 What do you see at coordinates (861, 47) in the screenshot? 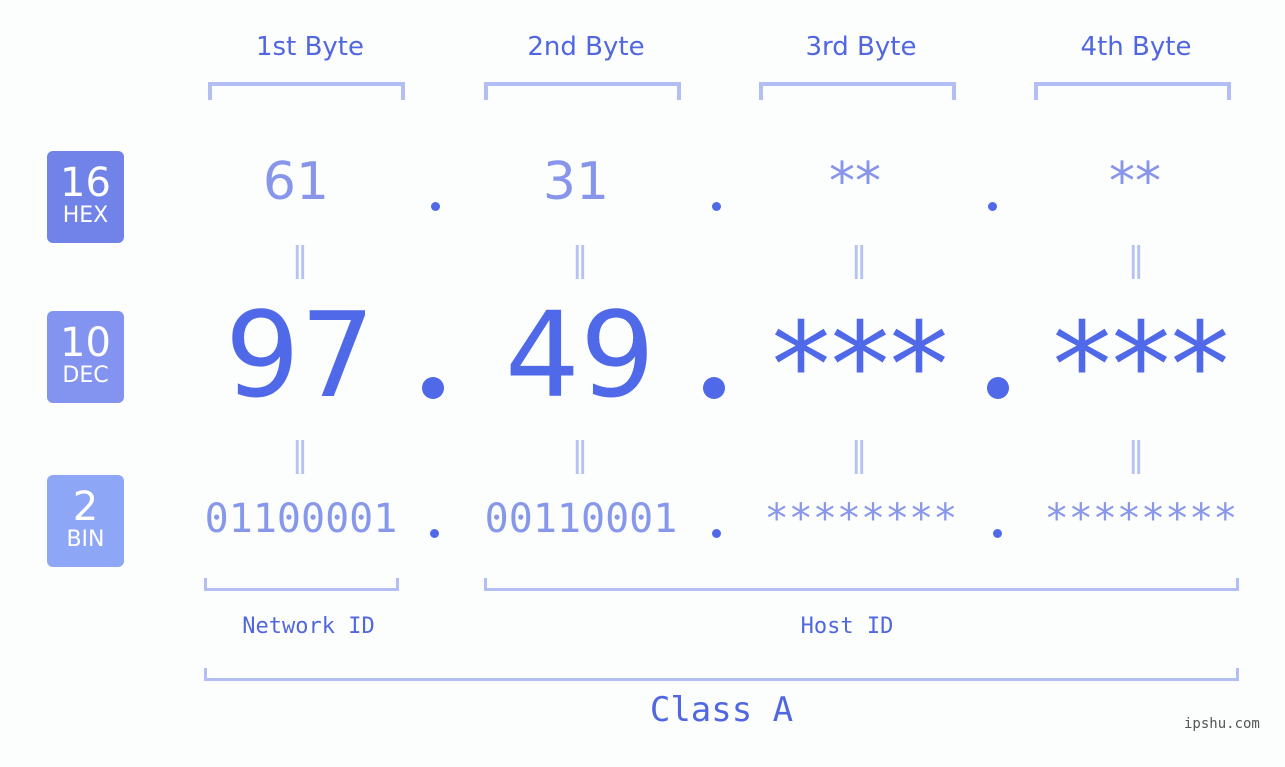
I see `byte-header-3: 3rd Byte` at bounding box center [861, 47].